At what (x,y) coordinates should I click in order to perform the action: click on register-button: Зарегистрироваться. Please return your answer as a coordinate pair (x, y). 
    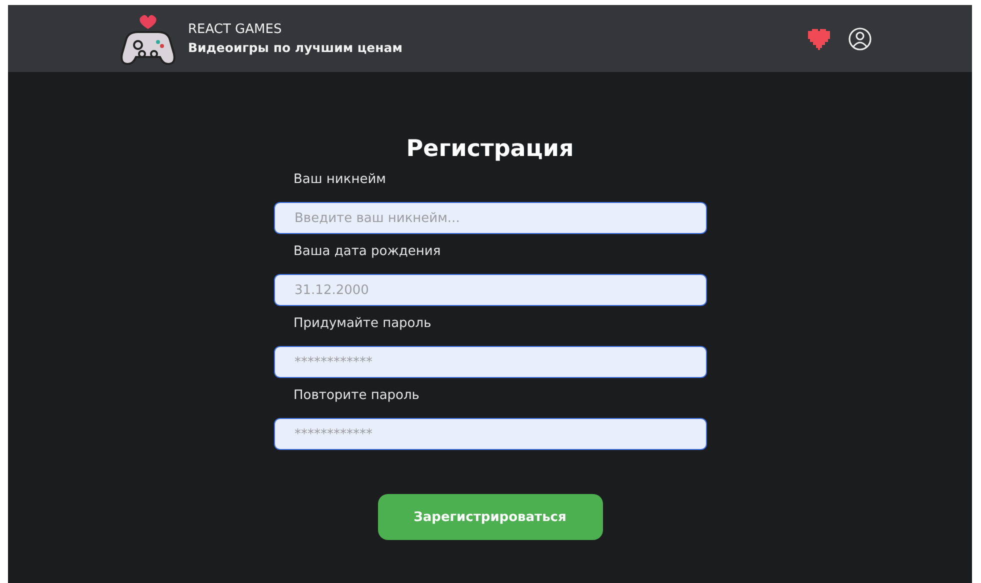
    Looking at the image, I should click on (490, 517).